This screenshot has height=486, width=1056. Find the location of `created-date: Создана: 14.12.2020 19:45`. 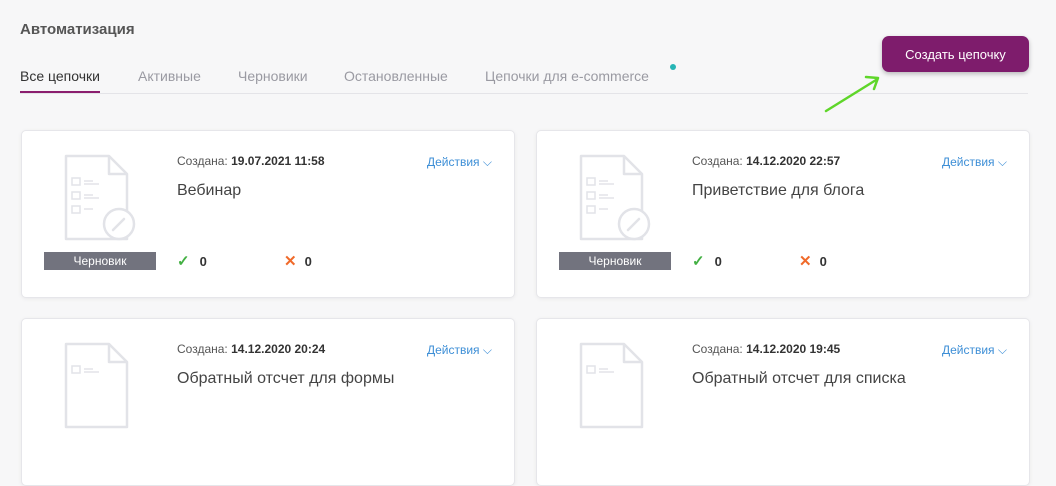

created-date: Создана: 14.12.2020 19:45 is located at coordinates (766, 349).